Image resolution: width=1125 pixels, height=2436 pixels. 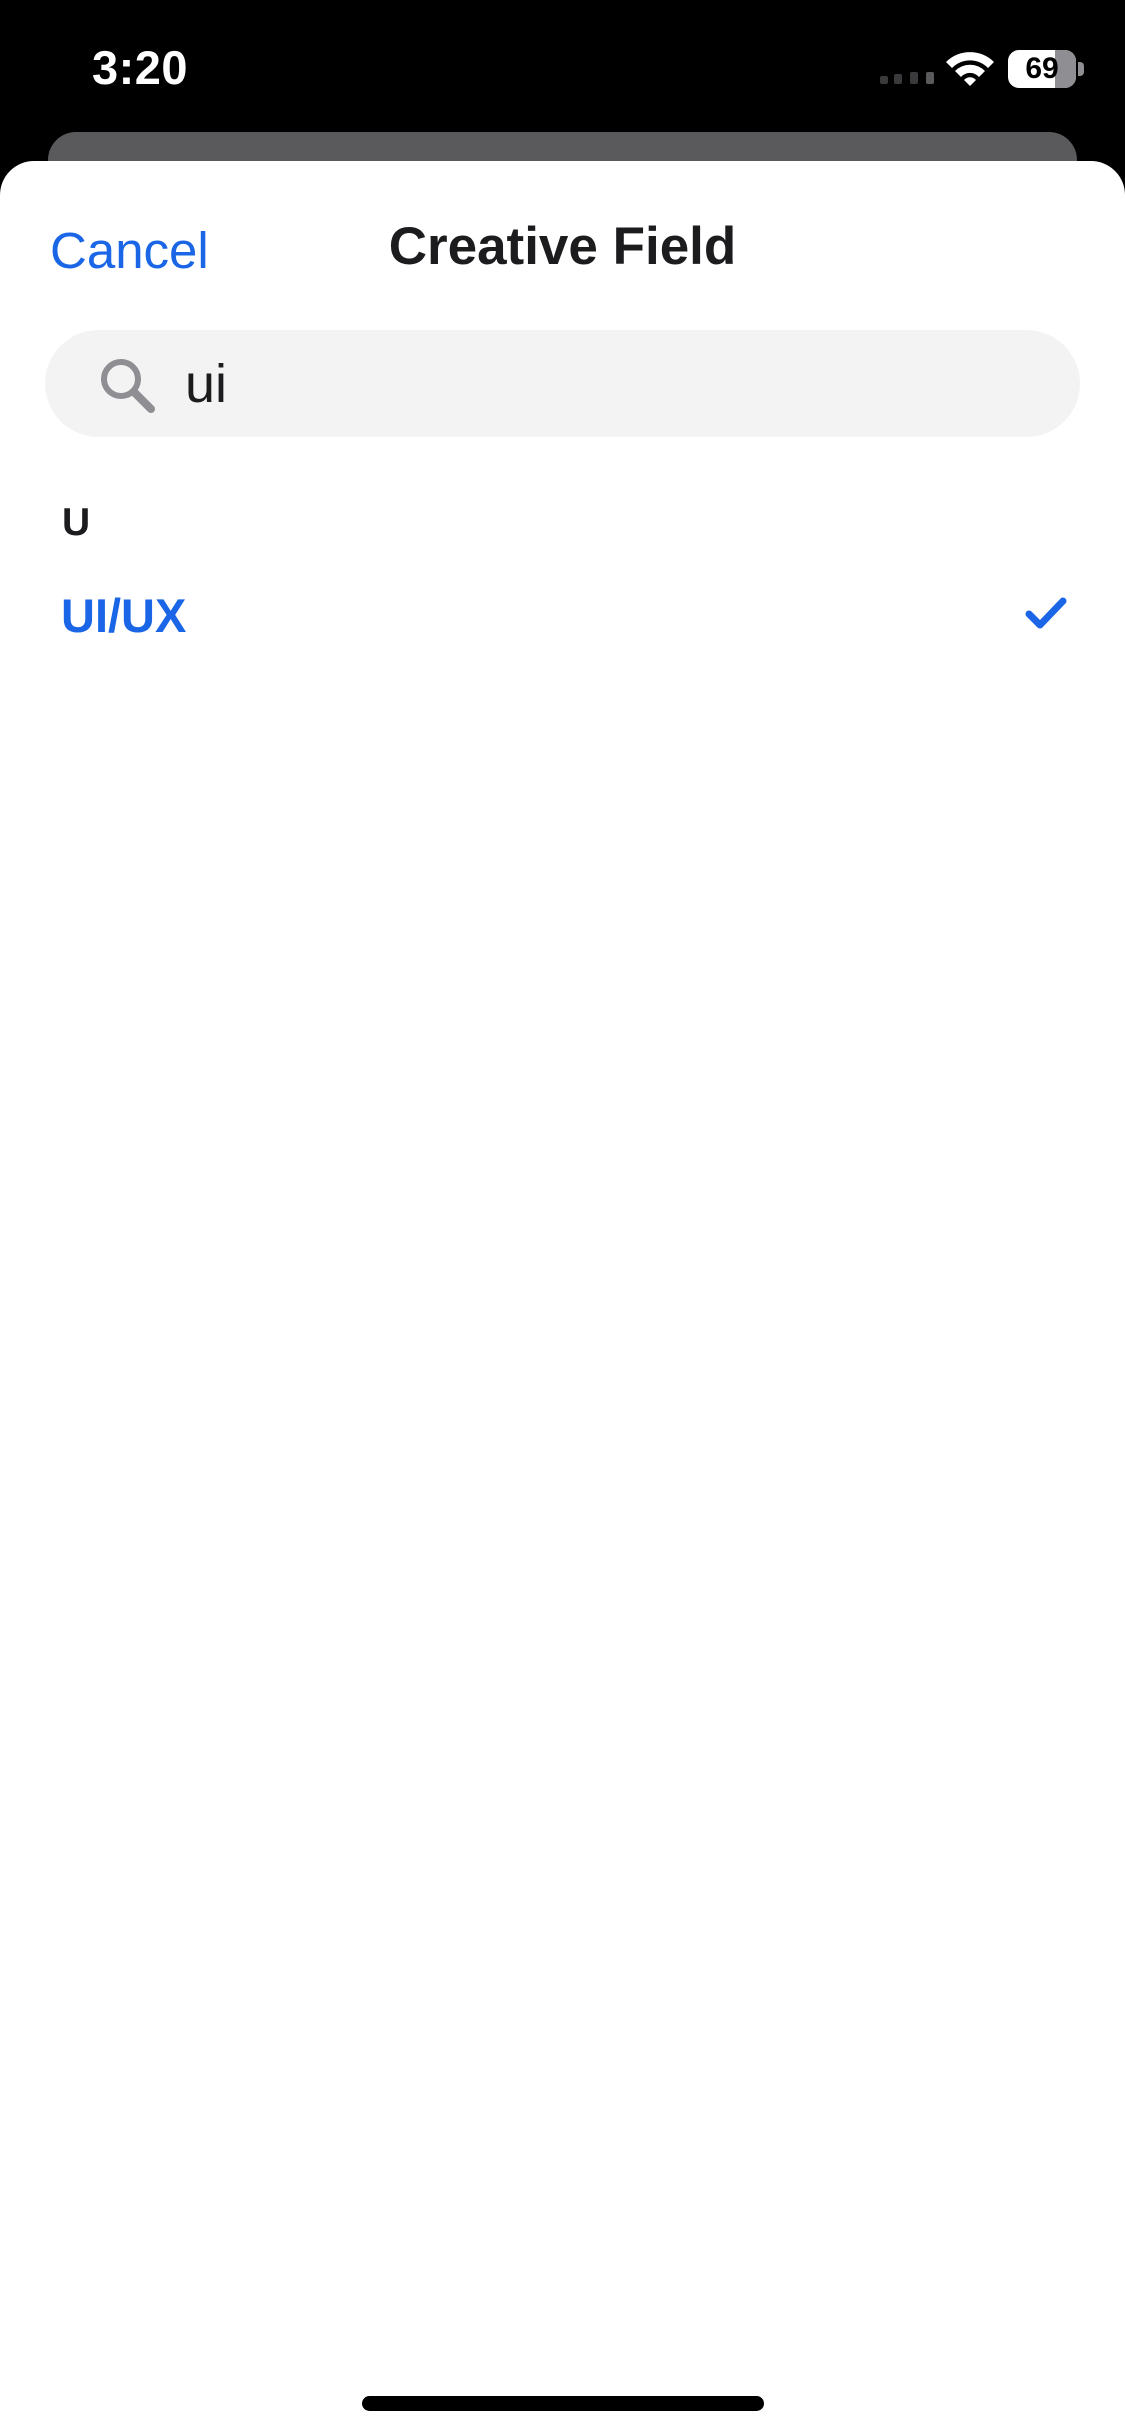 What do you see at coordinates (615, 383) in the screenshot?
I see `search-input` at bounding box center [615, 383].